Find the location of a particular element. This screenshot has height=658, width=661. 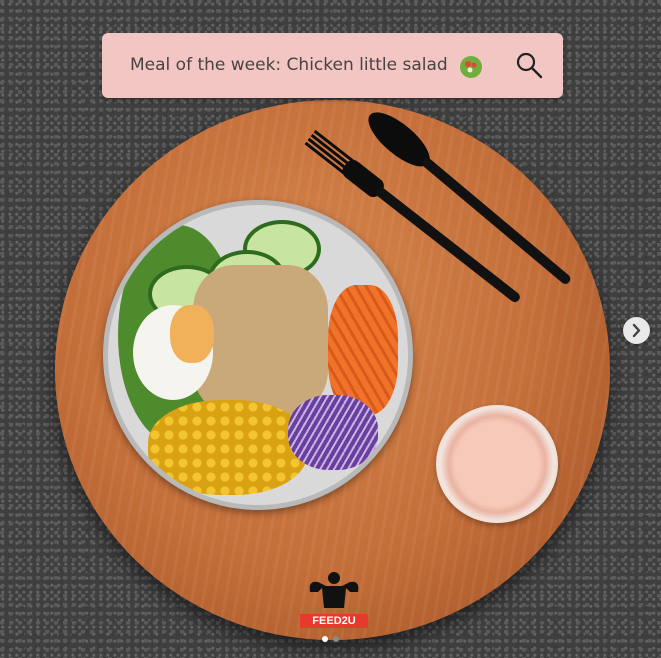

chevron-right-icon is located at coordinates (636, 330).